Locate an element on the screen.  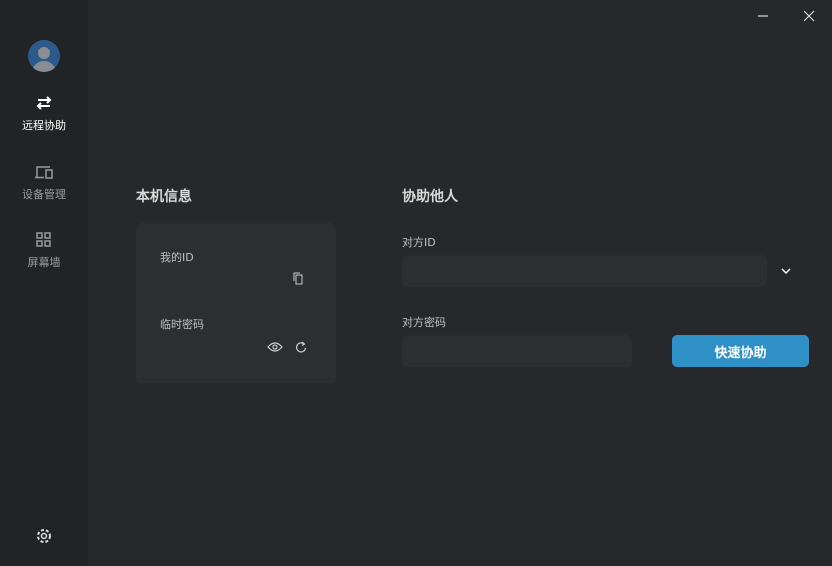
my-id-label: 我的ID is located at coordinates (177, 257).